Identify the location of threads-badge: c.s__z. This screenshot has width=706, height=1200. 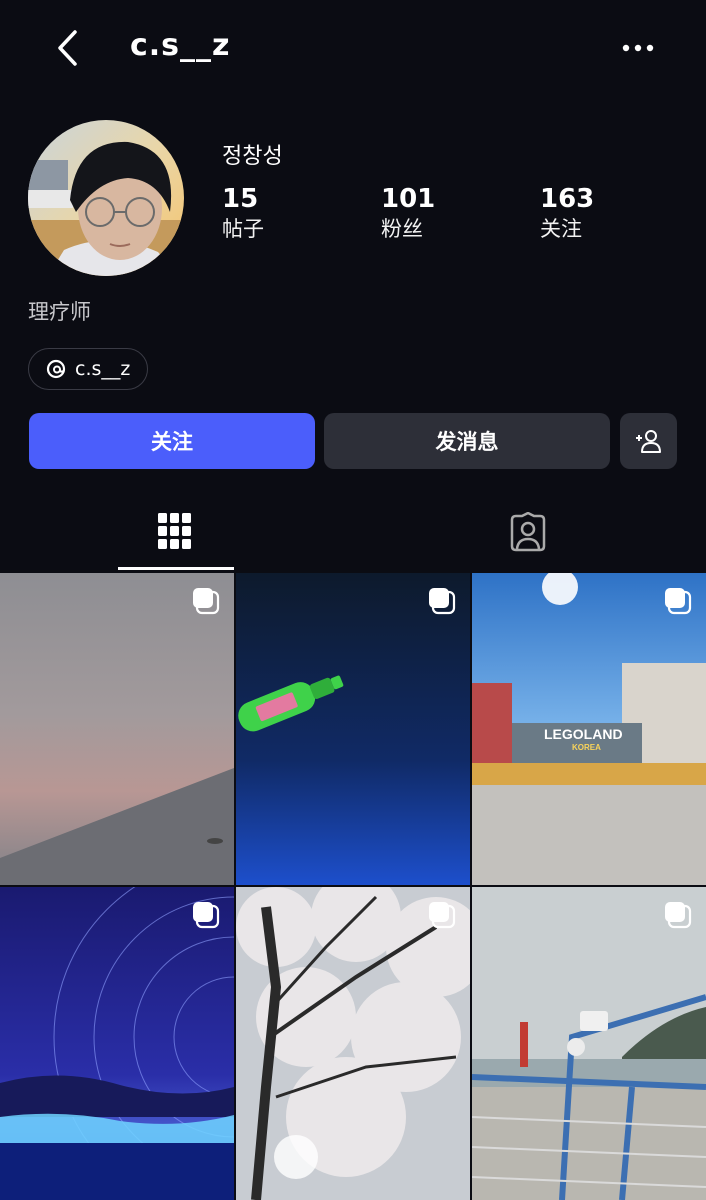
(88, 369).